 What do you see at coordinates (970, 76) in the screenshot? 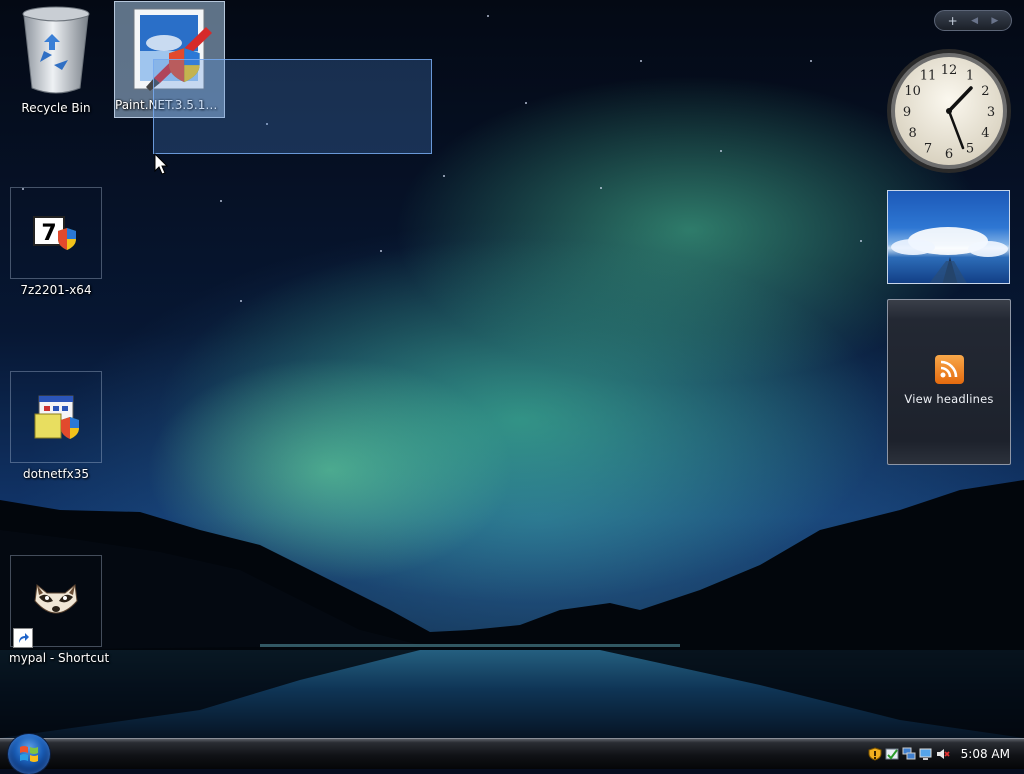
I see `clock-numeral: 1` at bounding box center [970, 76].